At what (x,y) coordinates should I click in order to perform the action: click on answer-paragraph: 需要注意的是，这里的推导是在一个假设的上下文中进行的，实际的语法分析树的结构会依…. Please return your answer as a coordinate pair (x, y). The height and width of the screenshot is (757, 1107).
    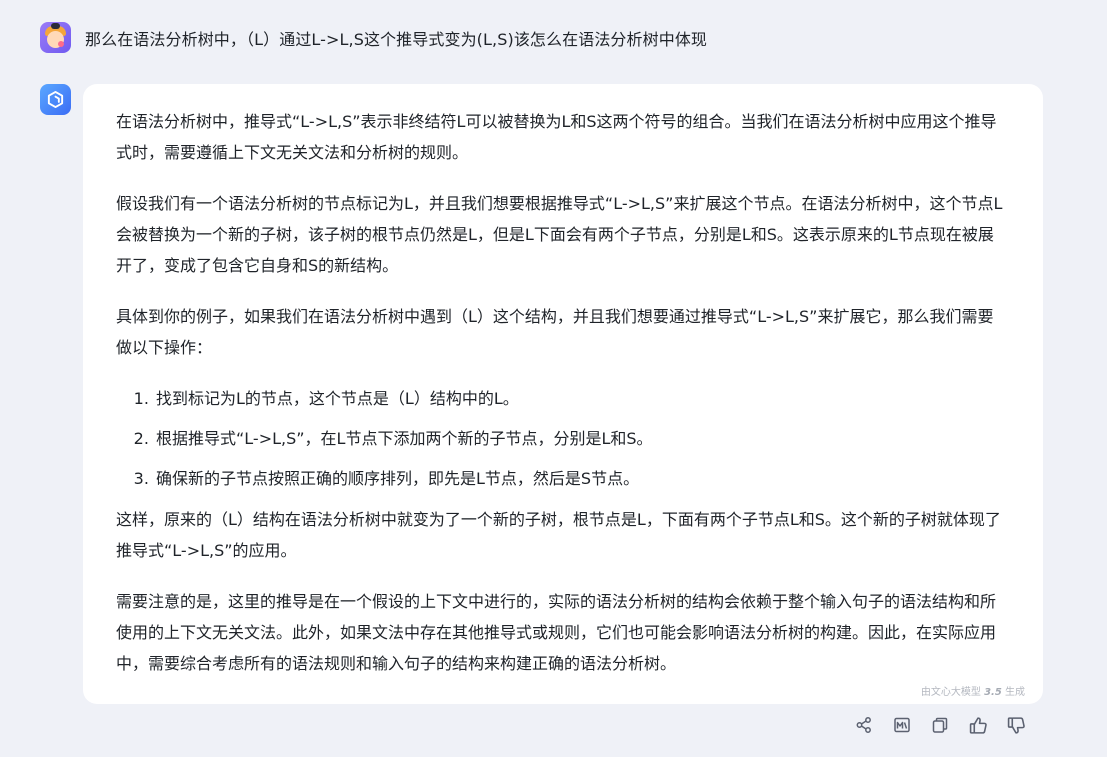
    Looking at the image, I should click on (556, 632).